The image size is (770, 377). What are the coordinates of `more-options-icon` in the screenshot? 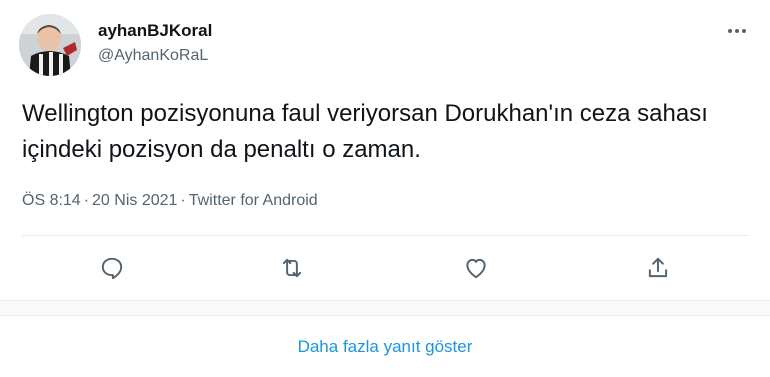 It's located at (737, 31).